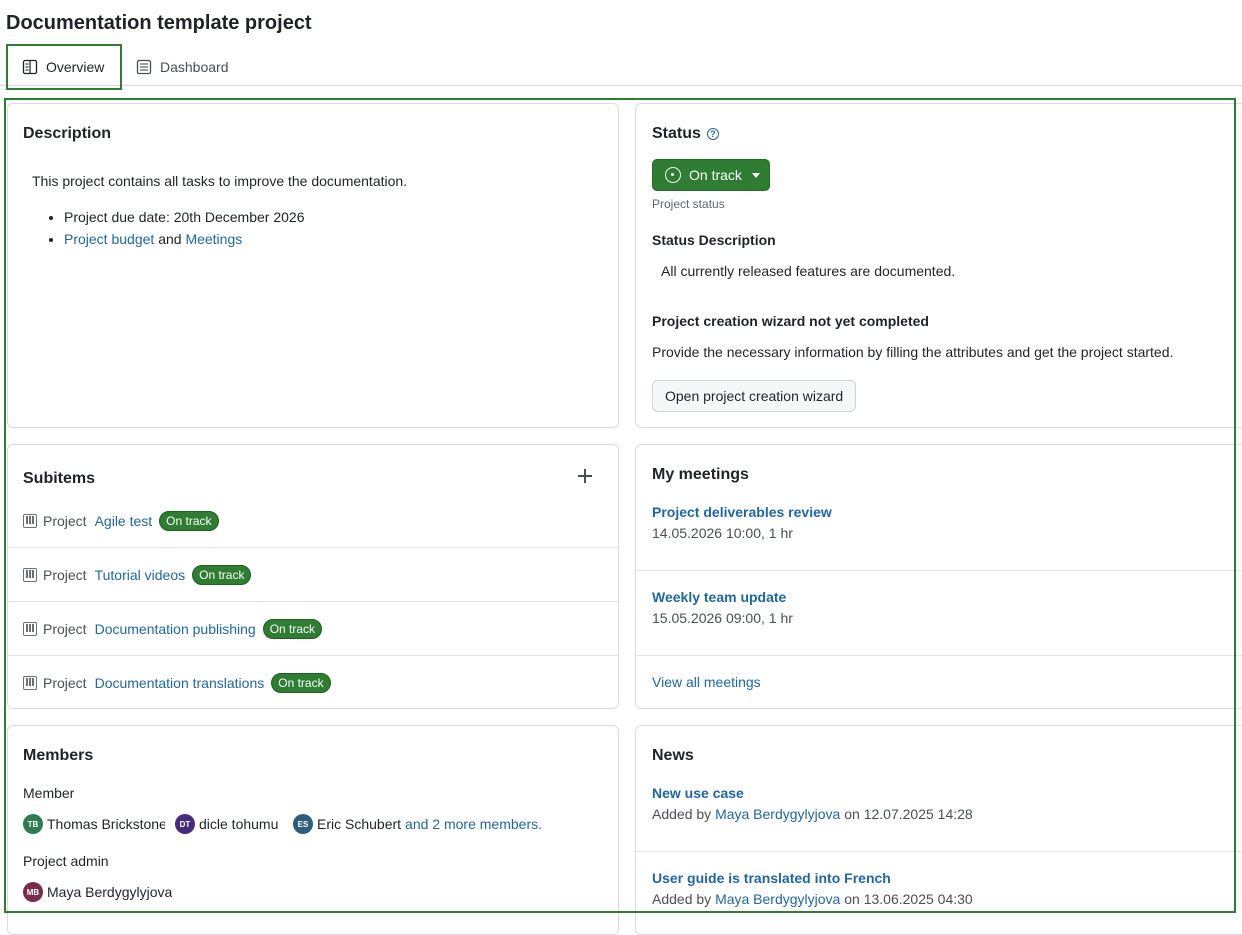  Describe the element at coordinates (144, 67) in the screenshot. I see `dashboard-icon` at that location.